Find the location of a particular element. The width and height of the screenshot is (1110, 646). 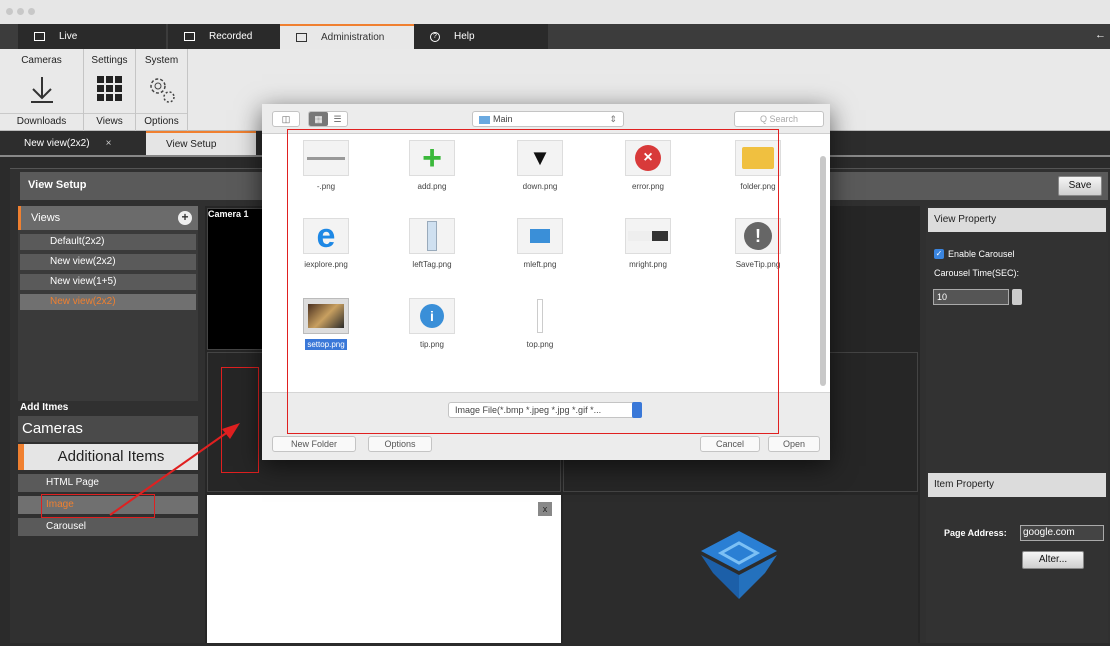

file-grid-scrollbar is located at coordinates (823, 271).